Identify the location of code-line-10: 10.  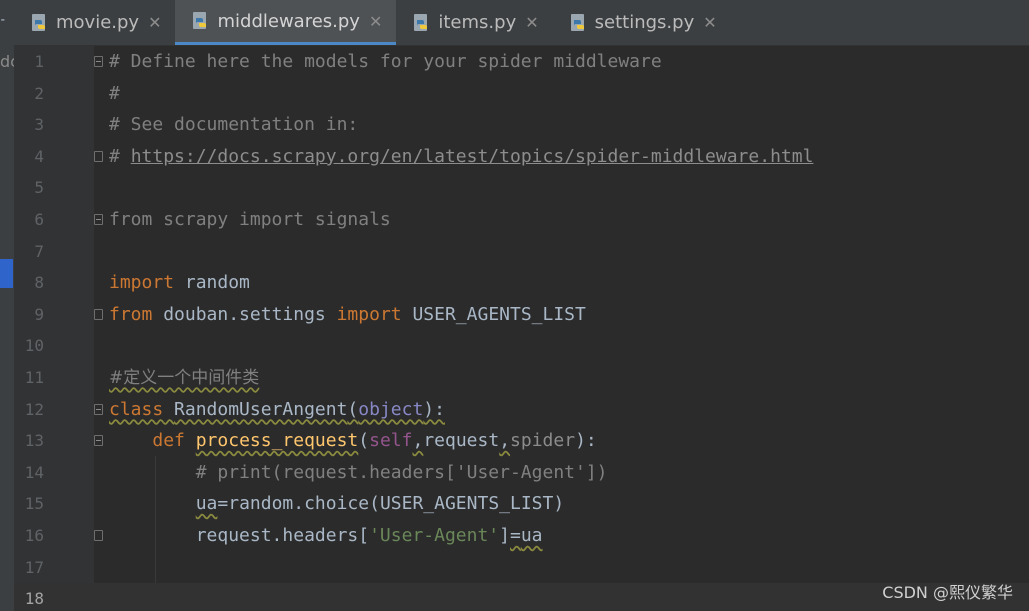
(521, 346).